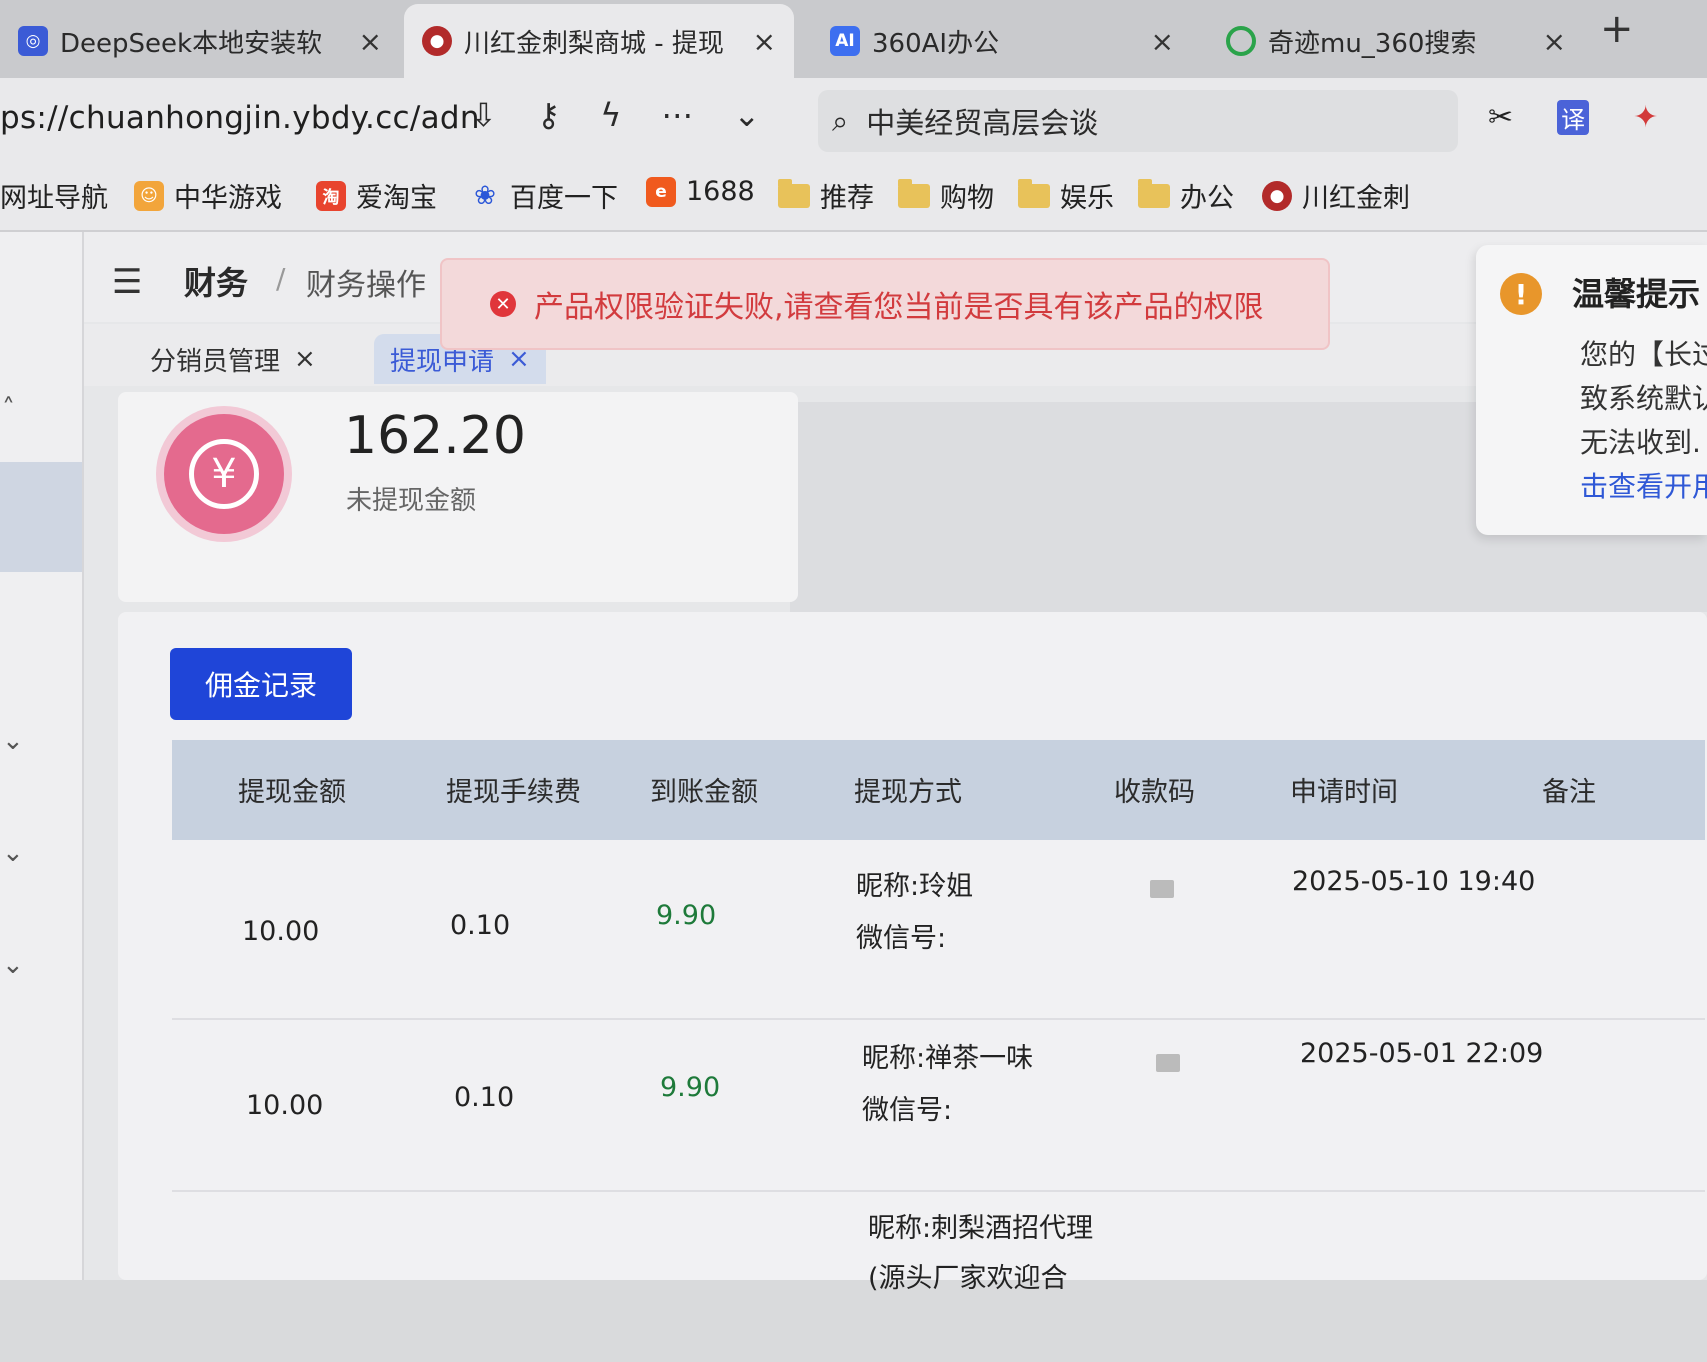 This screenshot has width=1707, height=1362. What do you see at coordinates (704, 792) in the screenshot?
I see `column-header: 到账金额` at bounding box center [704, 792].